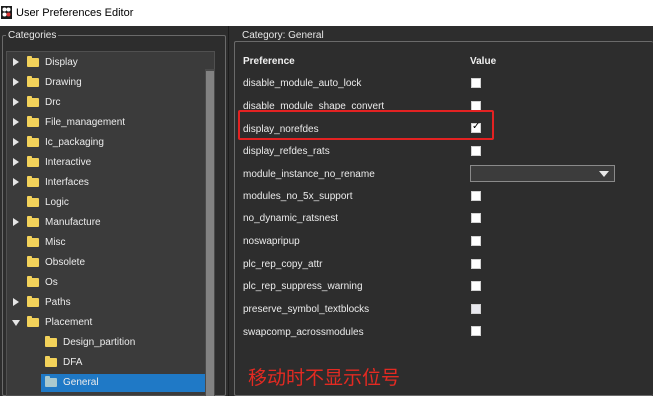 This screenshot has height=396, width=653. Describe the element at coordinates (85, 122) in the screenshot. I see `tree-label: File_management` at that location.